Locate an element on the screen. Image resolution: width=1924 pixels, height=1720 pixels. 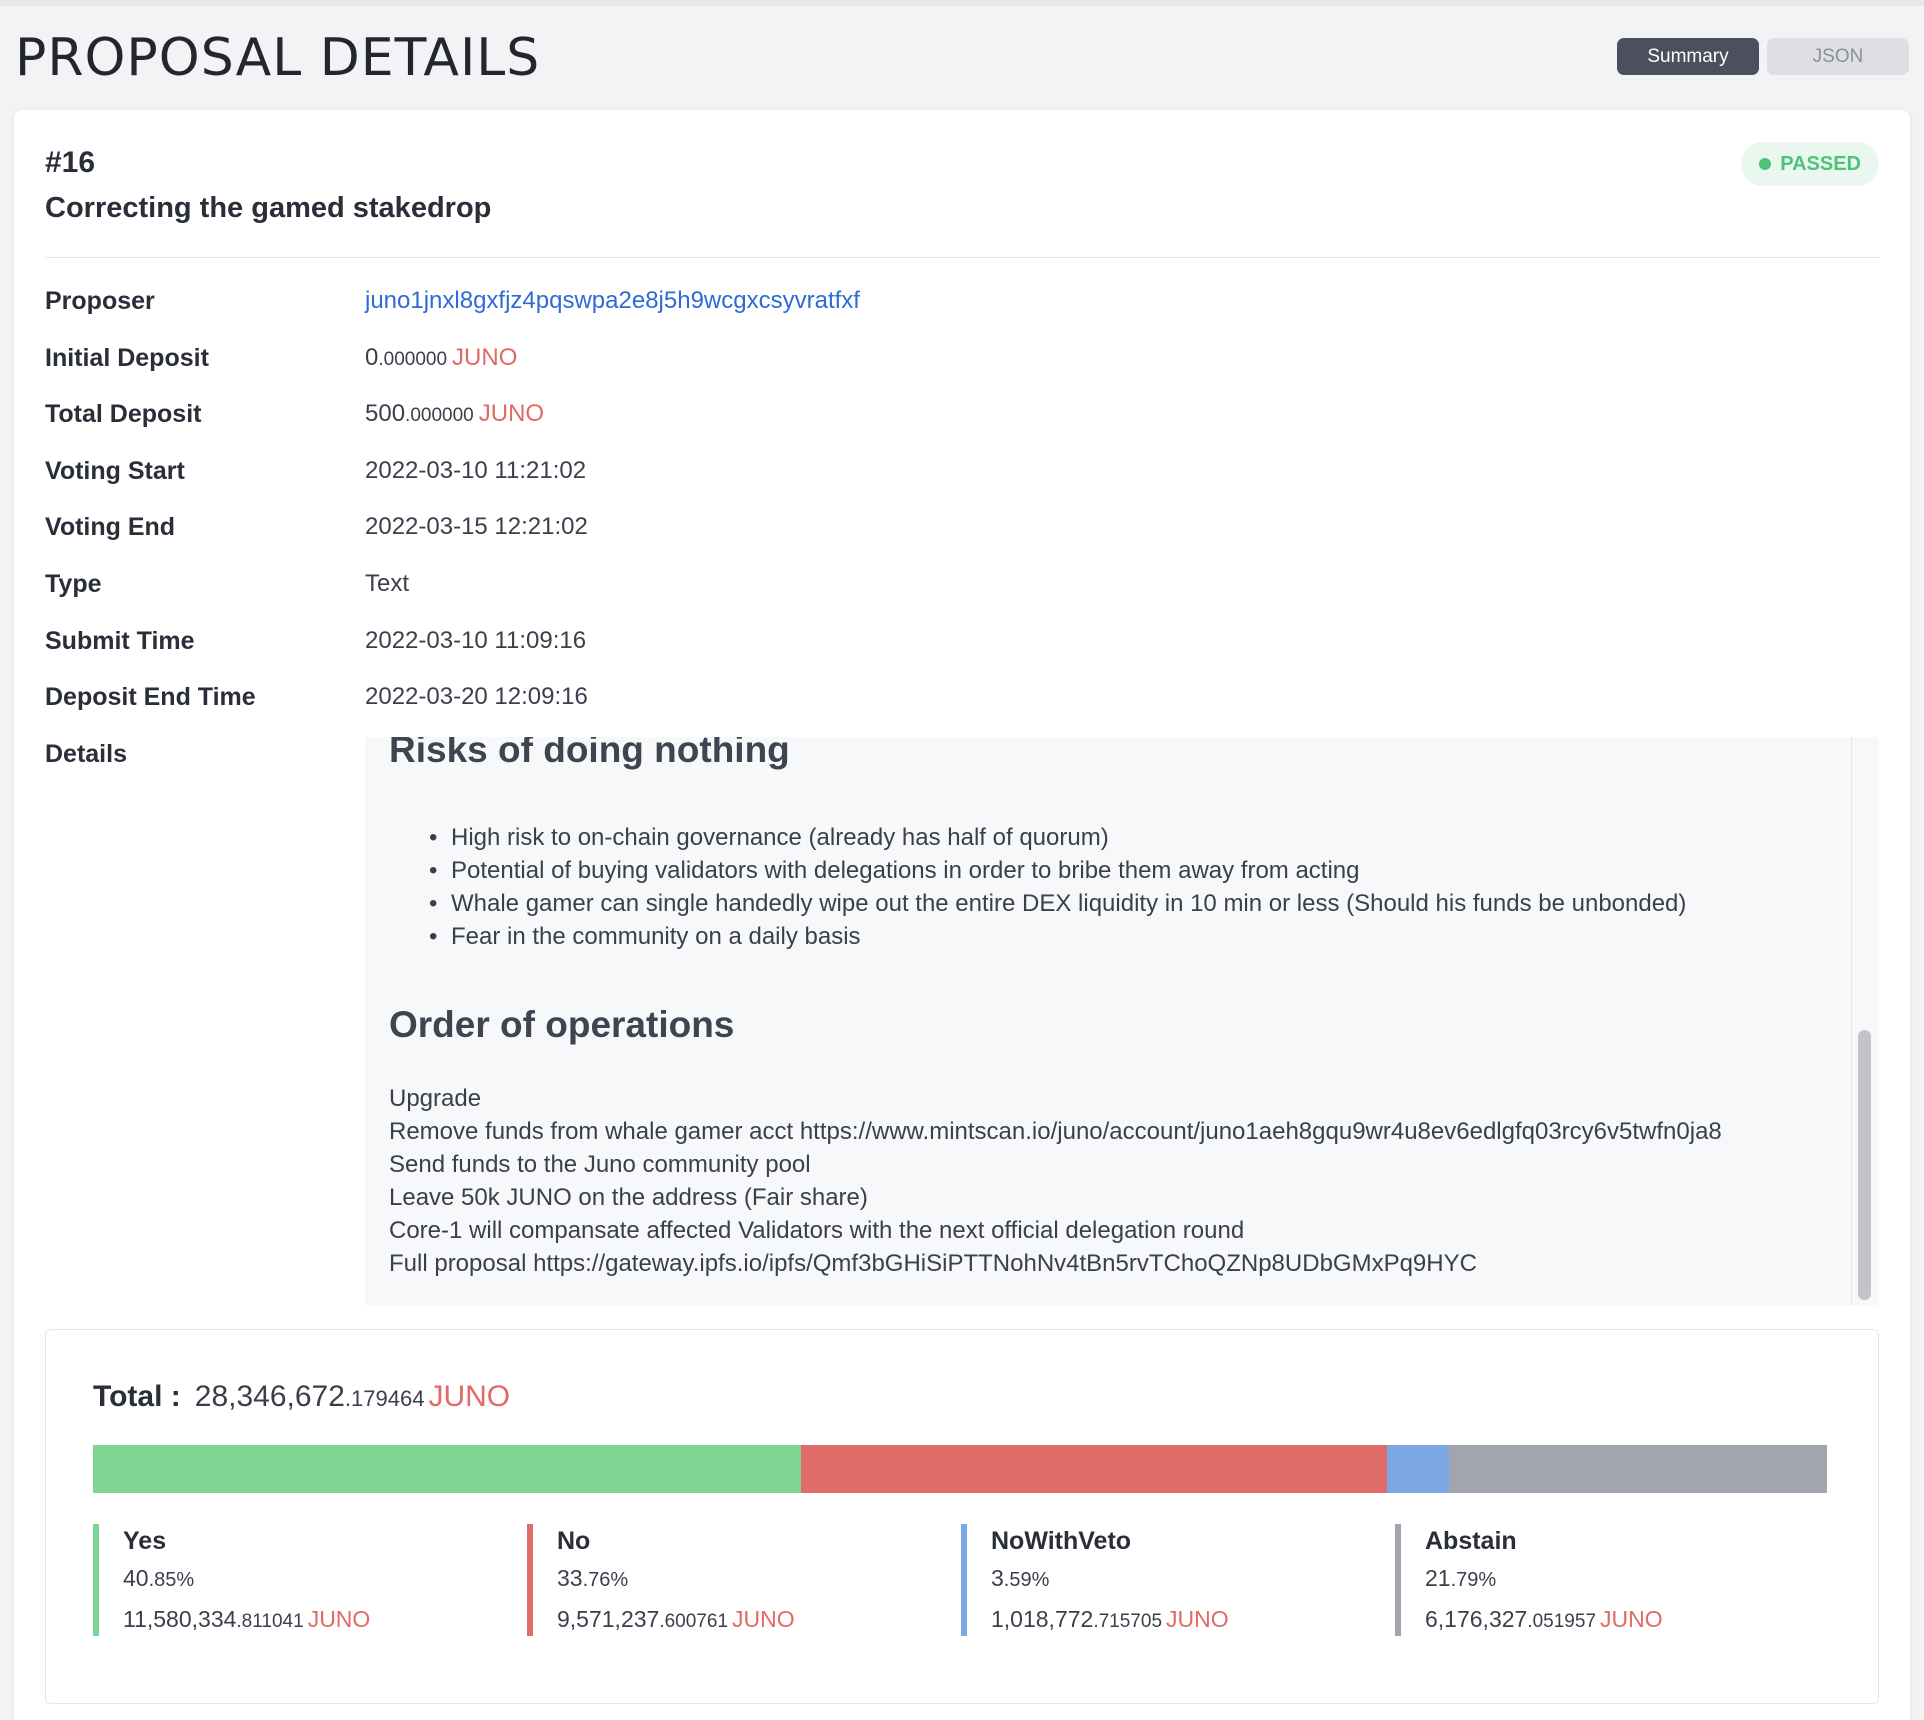
tally-bar-segment-no is located at coordinates (1094, 1469).